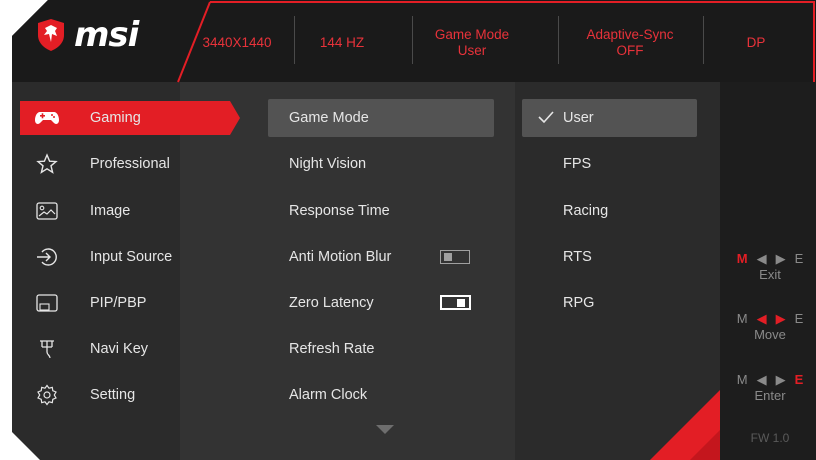 The image size is (816, 460). What do you see at coordinates (630, 34) in the screenshot?
I see `status-adaptive-sync-title: Adaptive-Sync` at bounding box center [630, 34].